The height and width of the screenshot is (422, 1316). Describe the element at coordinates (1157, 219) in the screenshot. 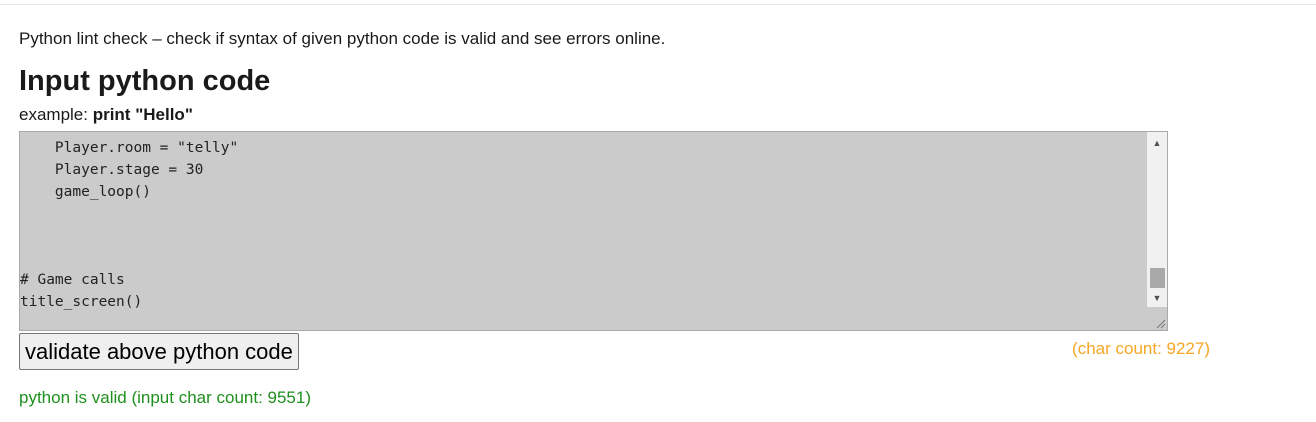

I see `vertical-scrollbar: ▲ ▼` at that location.